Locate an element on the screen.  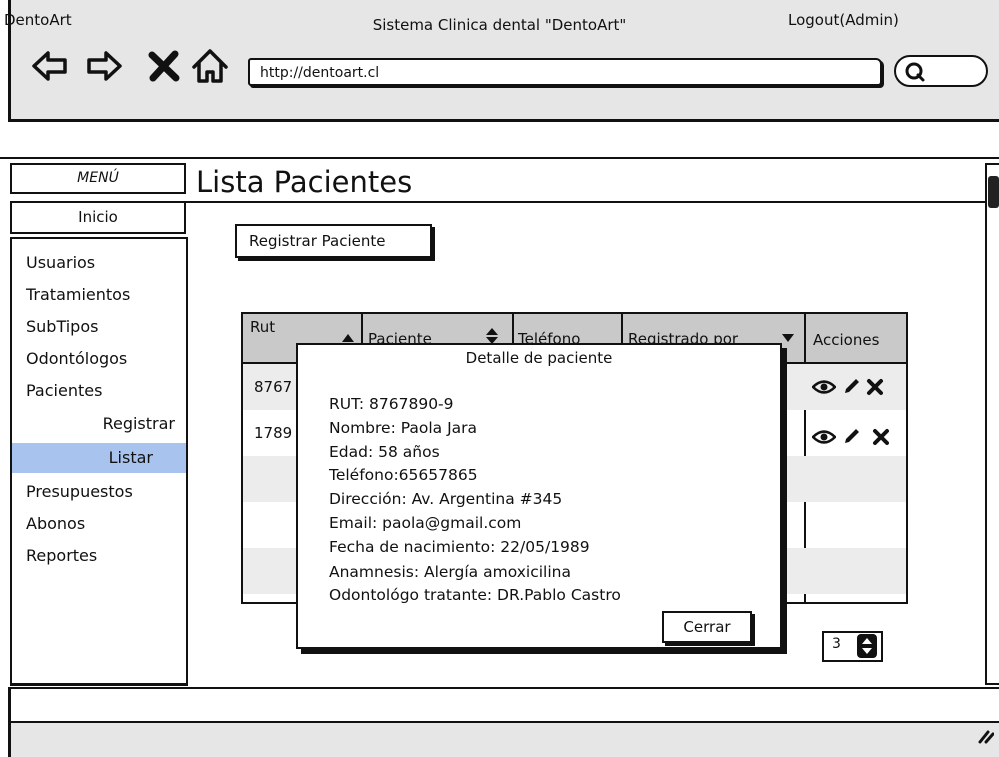
sidebar-item-reportes: Reportes is located at coordinates (61, 556).